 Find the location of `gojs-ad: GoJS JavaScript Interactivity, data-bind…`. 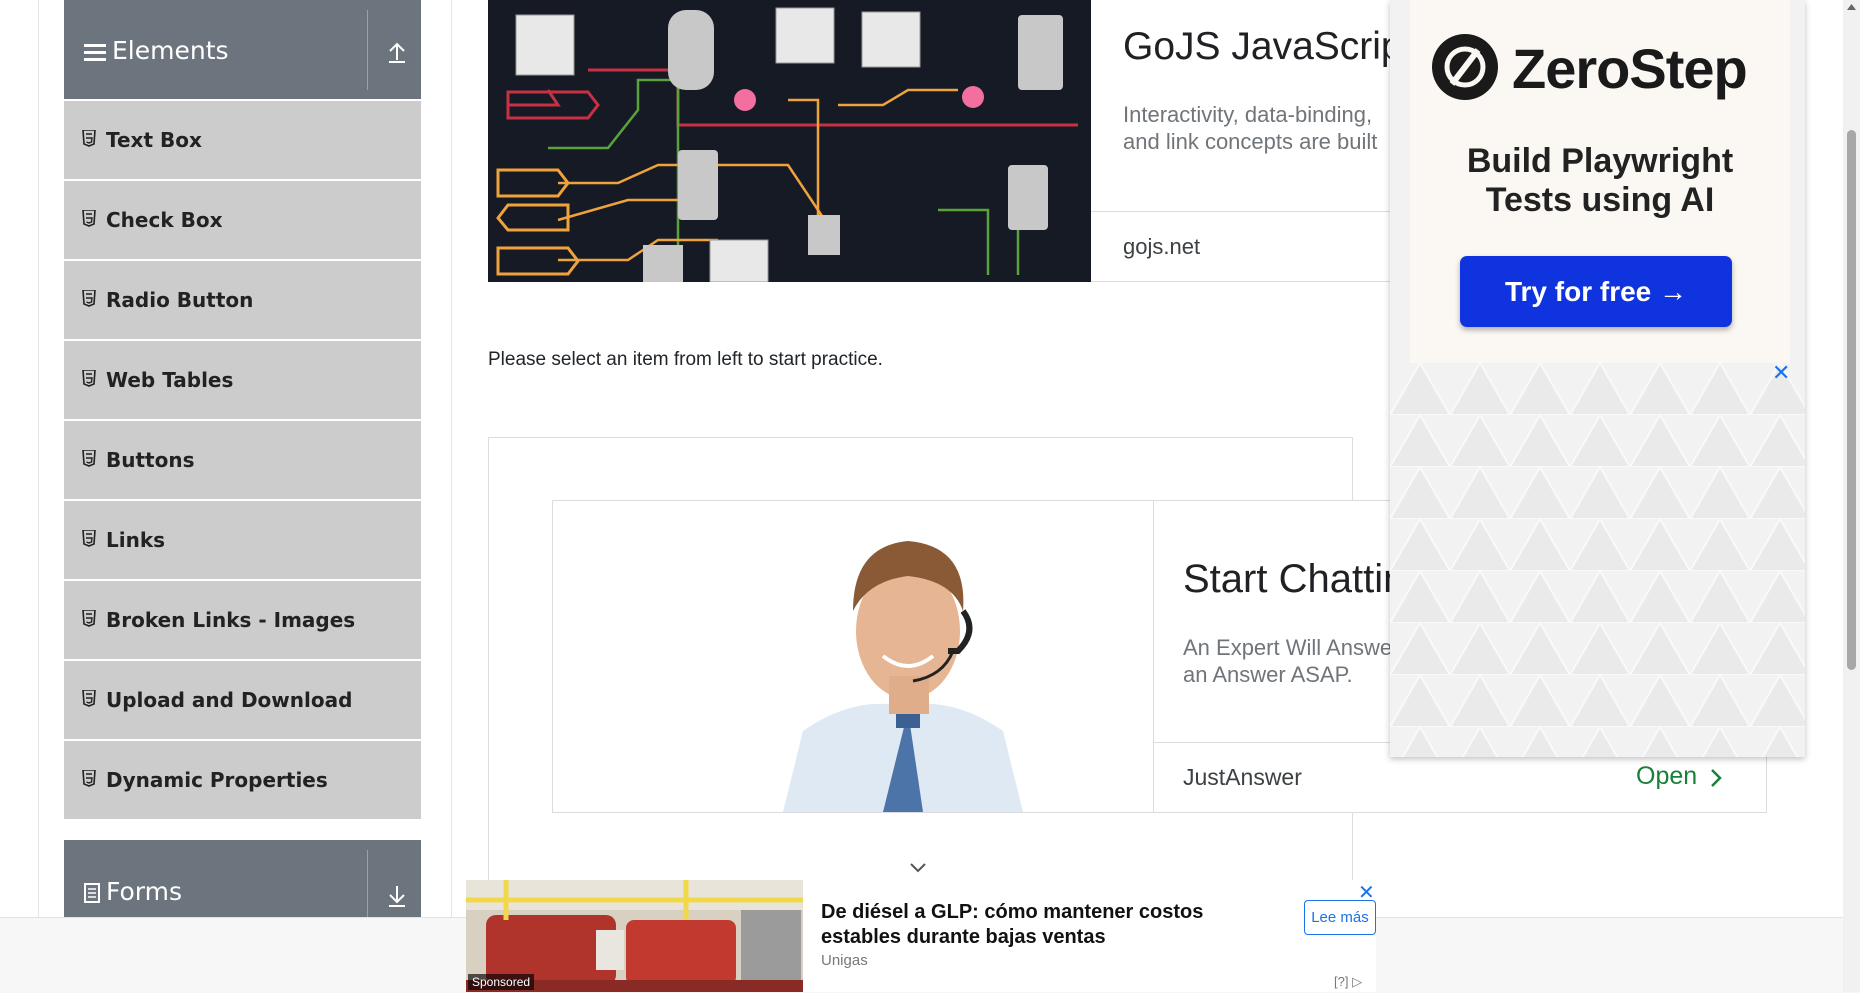

gojs-ad: GoJS JavaScript Interactivity, data-bind… is located at coordinates (955, 141).